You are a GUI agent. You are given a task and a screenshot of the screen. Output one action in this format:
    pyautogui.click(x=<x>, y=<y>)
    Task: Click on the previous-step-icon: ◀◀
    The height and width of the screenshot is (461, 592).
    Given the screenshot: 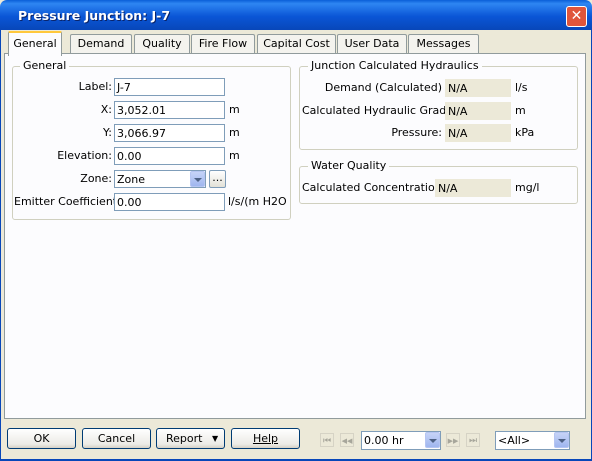 What is the action you would take?
    pyautogui.click(x=347, y=440)
    